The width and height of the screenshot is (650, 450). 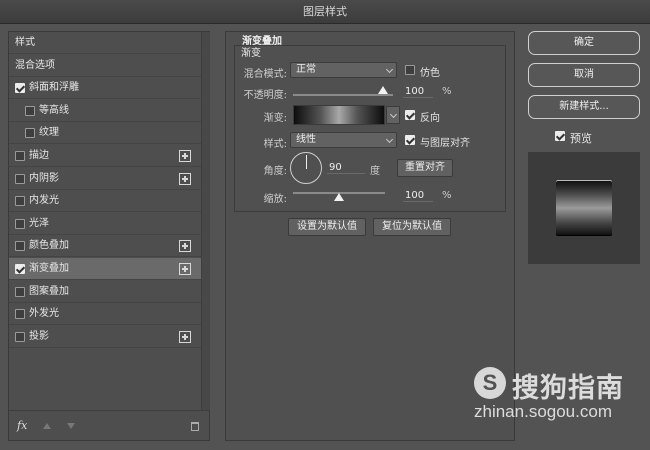 What do you see at coordinates (105, 111) in the screenshot?
I see `style-list-item: 等高线` at bounding box center [105, 111].